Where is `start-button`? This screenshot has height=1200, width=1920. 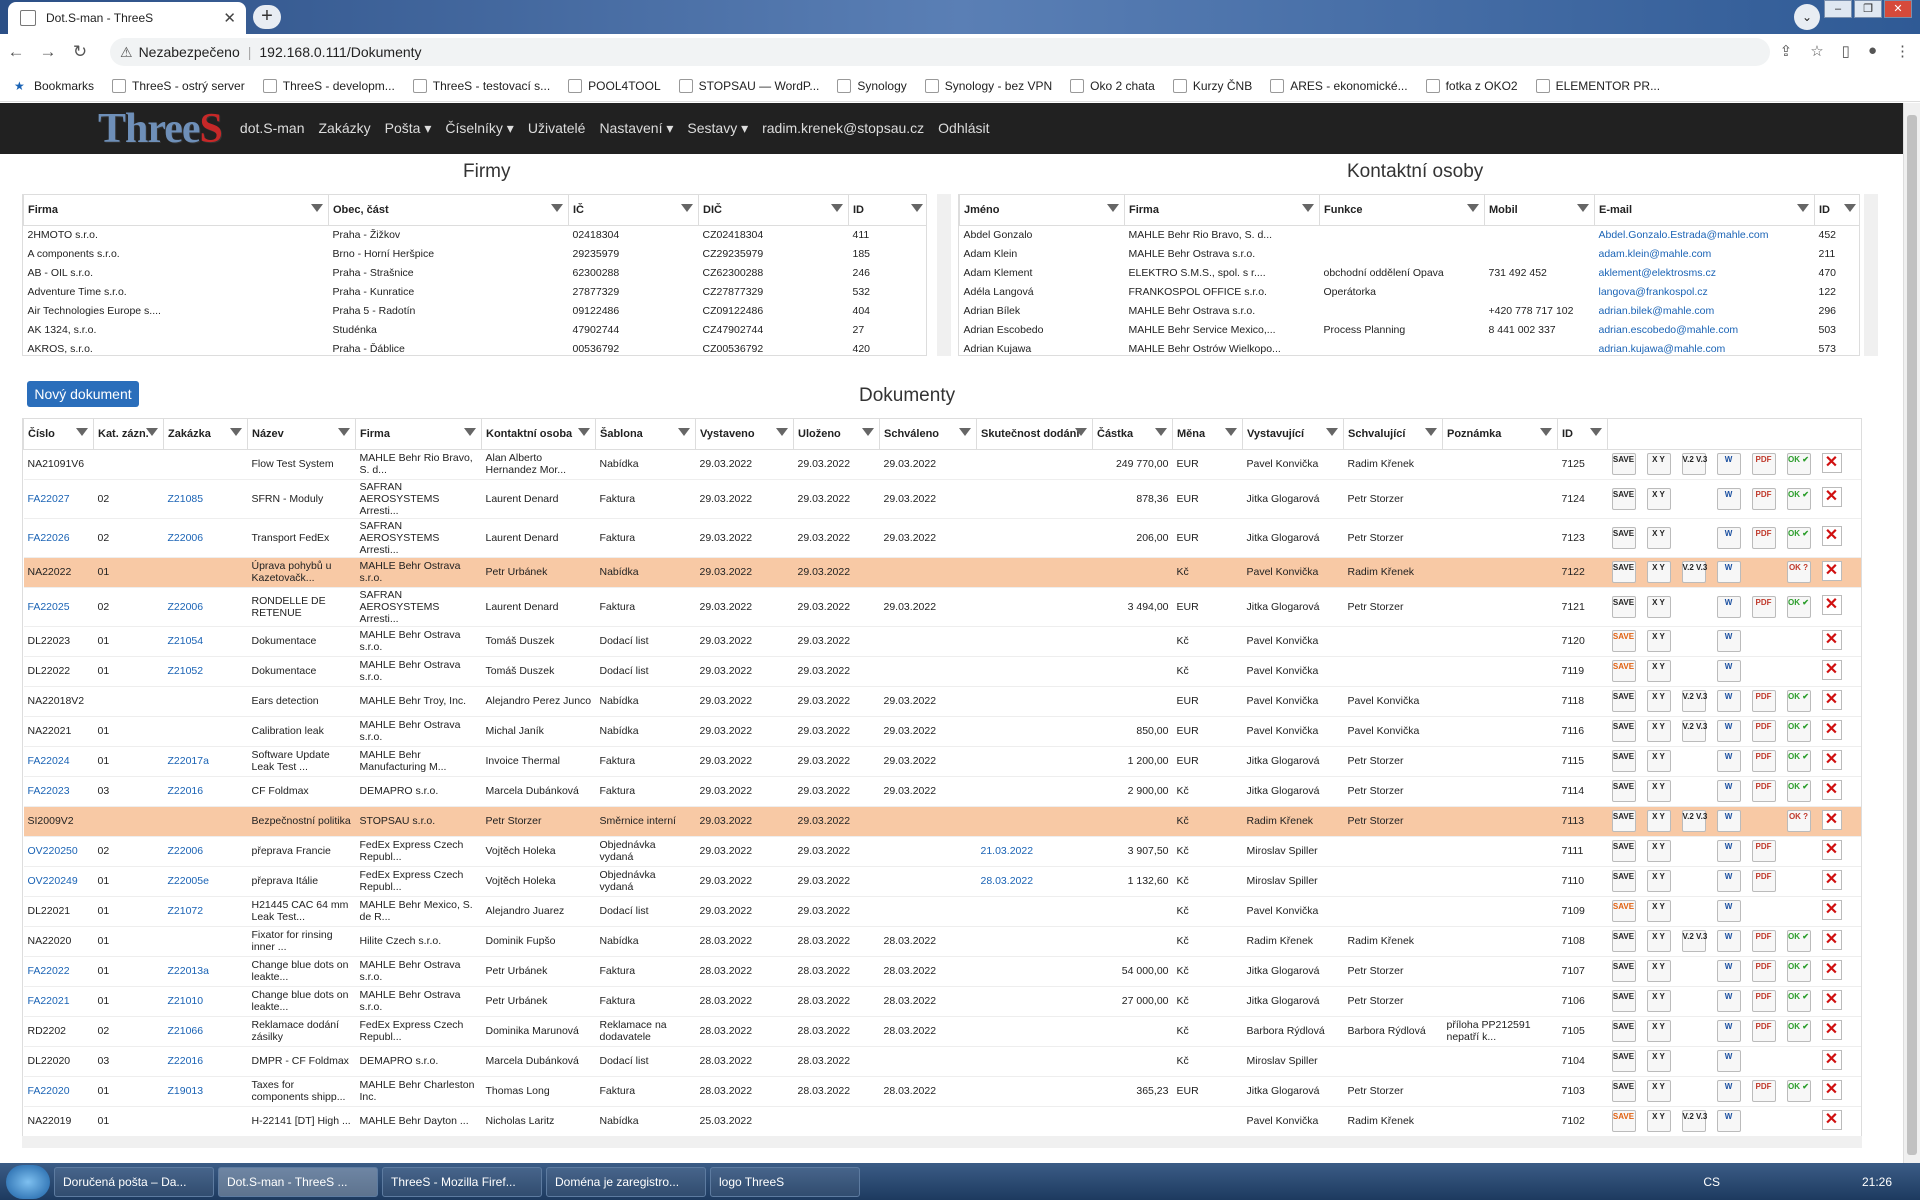 start-button is located at coordinates (28, 1181).